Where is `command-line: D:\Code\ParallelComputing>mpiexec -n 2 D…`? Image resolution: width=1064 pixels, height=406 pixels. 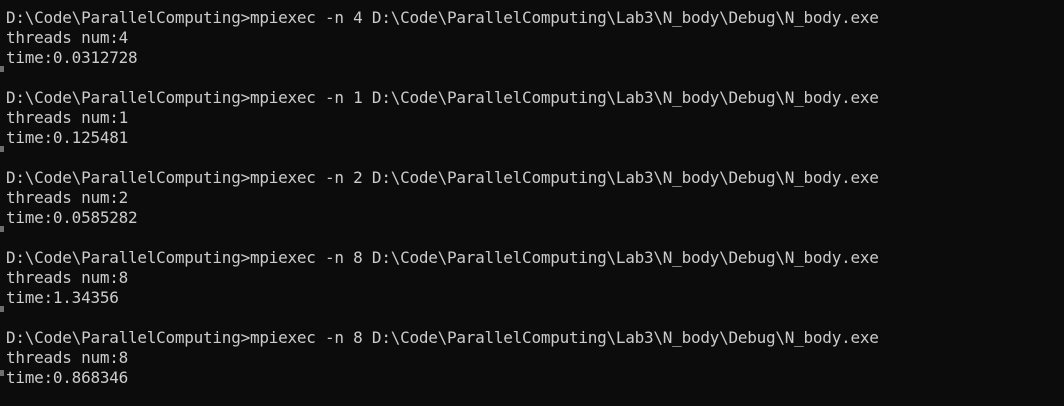 command-line: D:\Code\ParallelComputing>mpiexec -n 2 D… is located at coordinates (442, 177).